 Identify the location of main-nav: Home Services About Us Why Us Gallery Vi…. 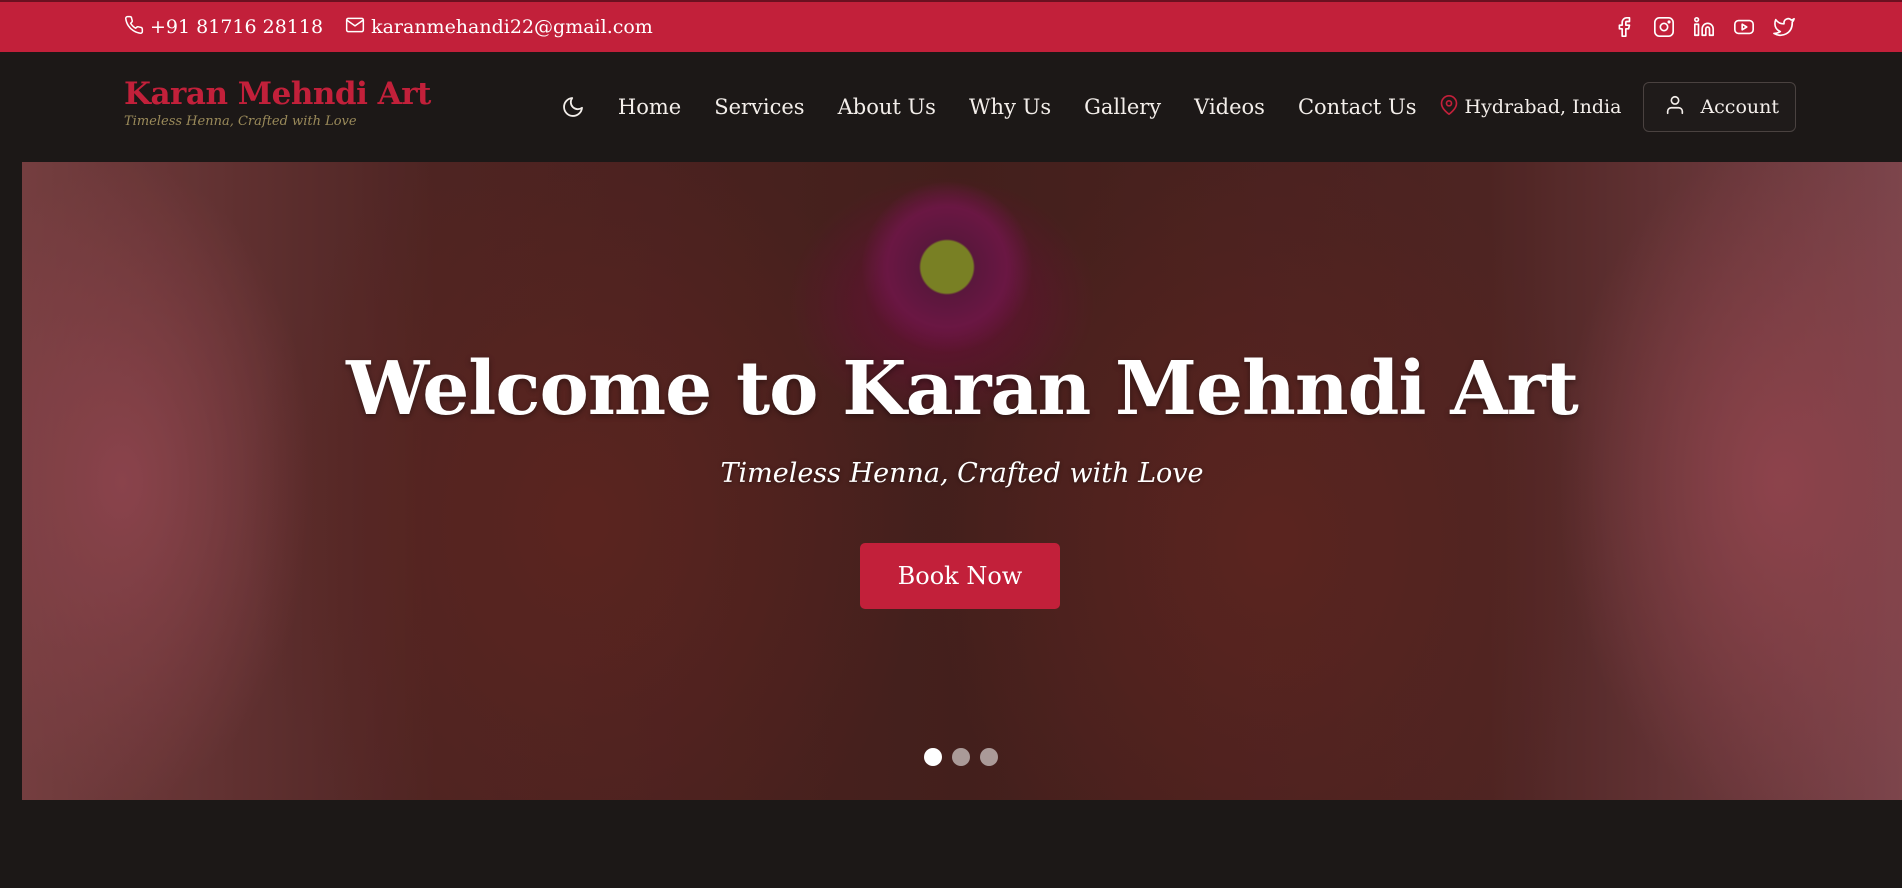
(1178, 107).